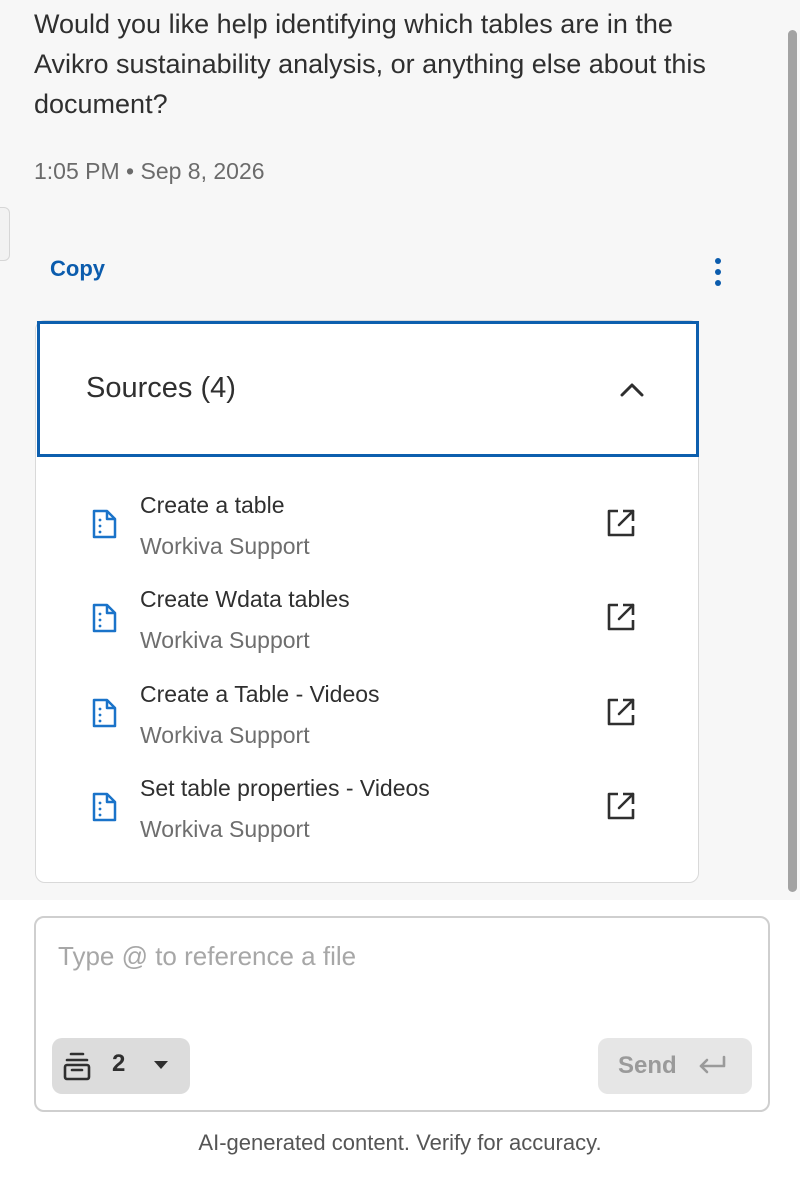 Image resolution: width=800 pixels, height=1196 pixels. Describe the element at coordinates (792, 461) in the screenshot. I see `scrollbar-thumb` at that location.